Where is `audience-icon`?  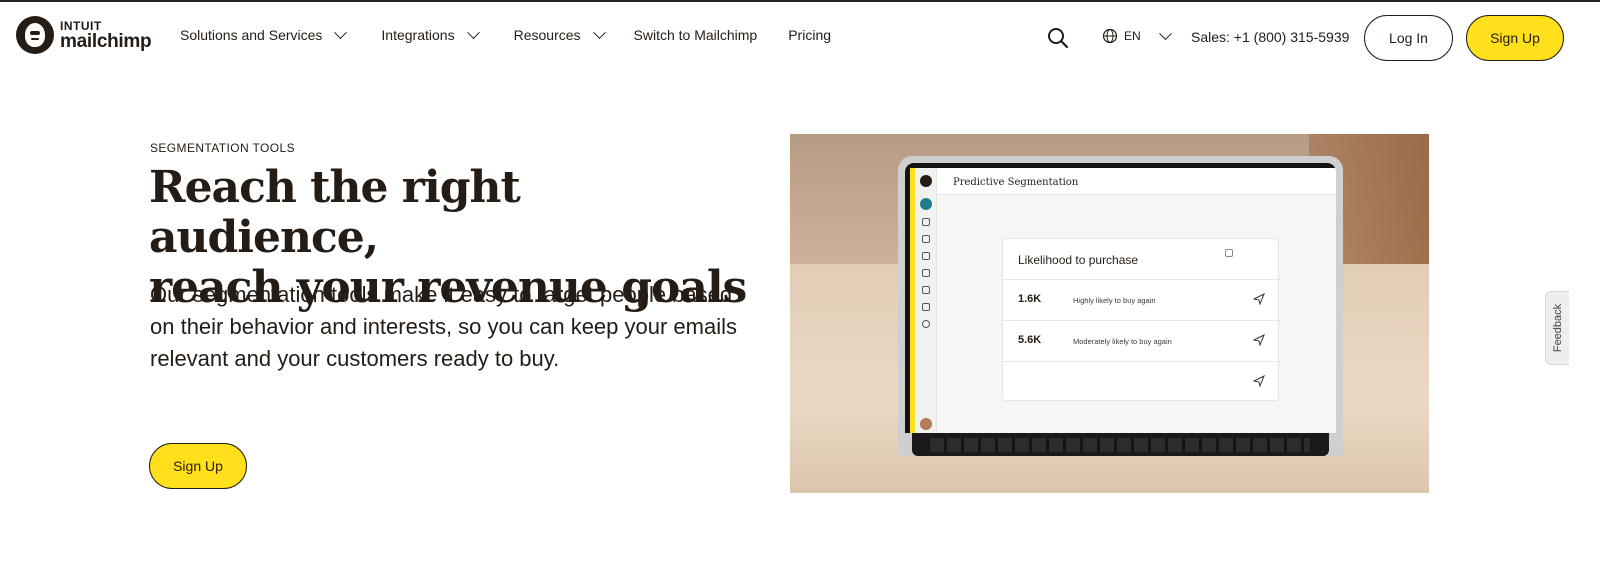
audience-icon is located at coordinates (926, 256).